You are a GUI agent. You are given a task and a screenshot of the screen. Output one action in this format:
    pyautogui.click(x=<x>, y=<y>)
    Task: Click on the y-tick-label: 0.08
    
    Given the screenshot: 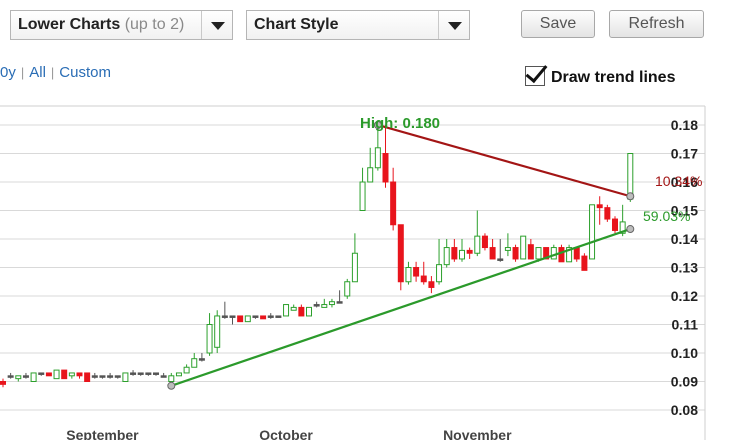 What is the action you would take?
    pyautogui.click(x=684, y=410)
    